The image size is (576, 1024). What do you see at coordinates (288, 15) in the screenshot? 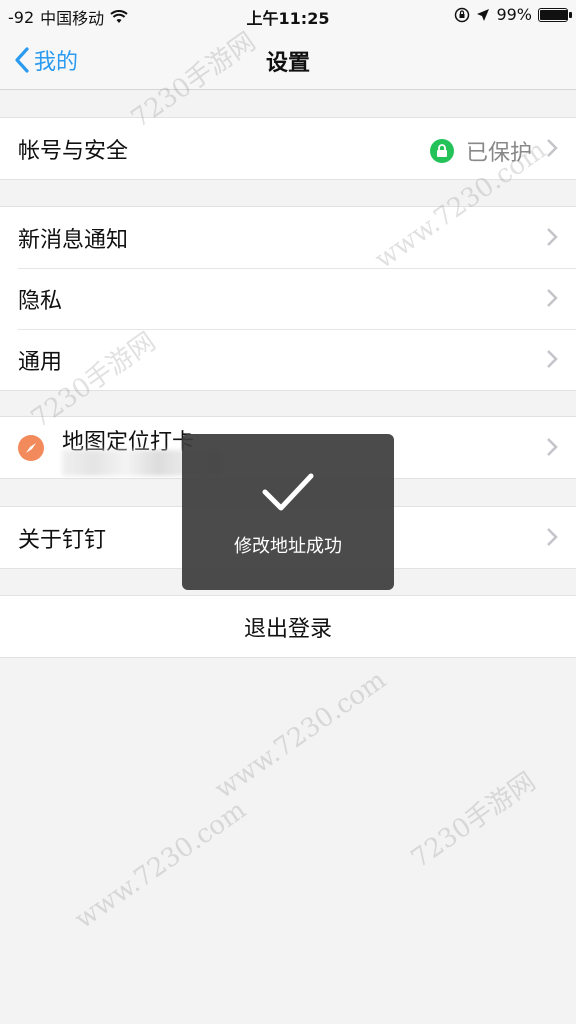
I see `status-bar: -92 中国移动 上午11:25 99%` at bounding box center [288, 15].